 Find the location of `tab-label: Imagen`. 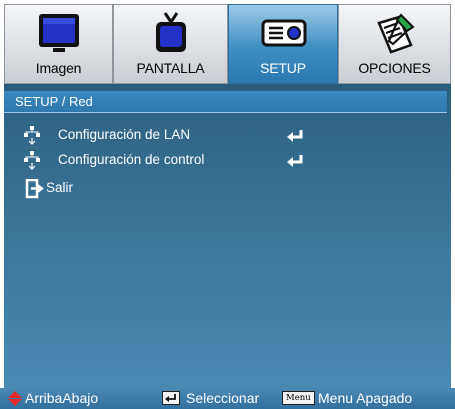

tab-label: Imagen is located at coordinates (58, 68).